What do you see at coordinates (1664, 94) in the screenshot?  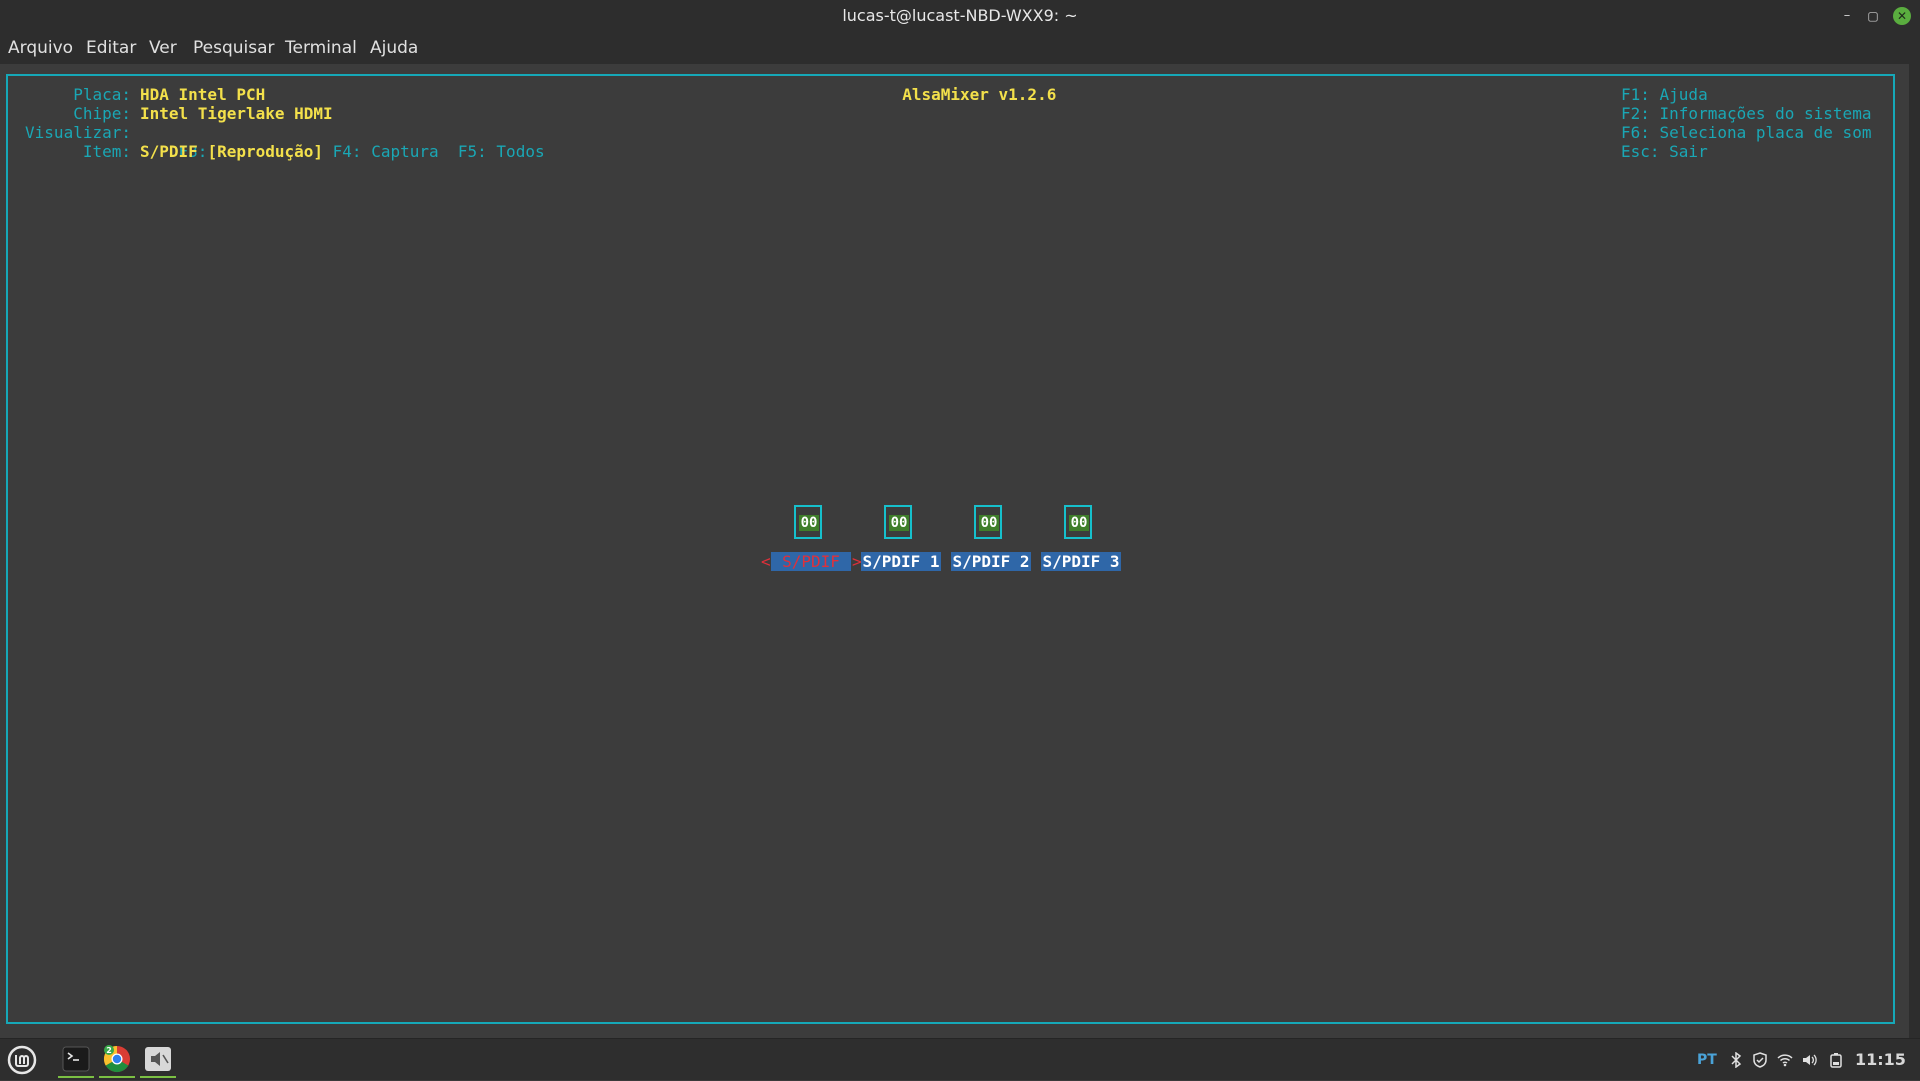 I see `help-f1: F1: Ajuda` at bounding box center [1664, 94].